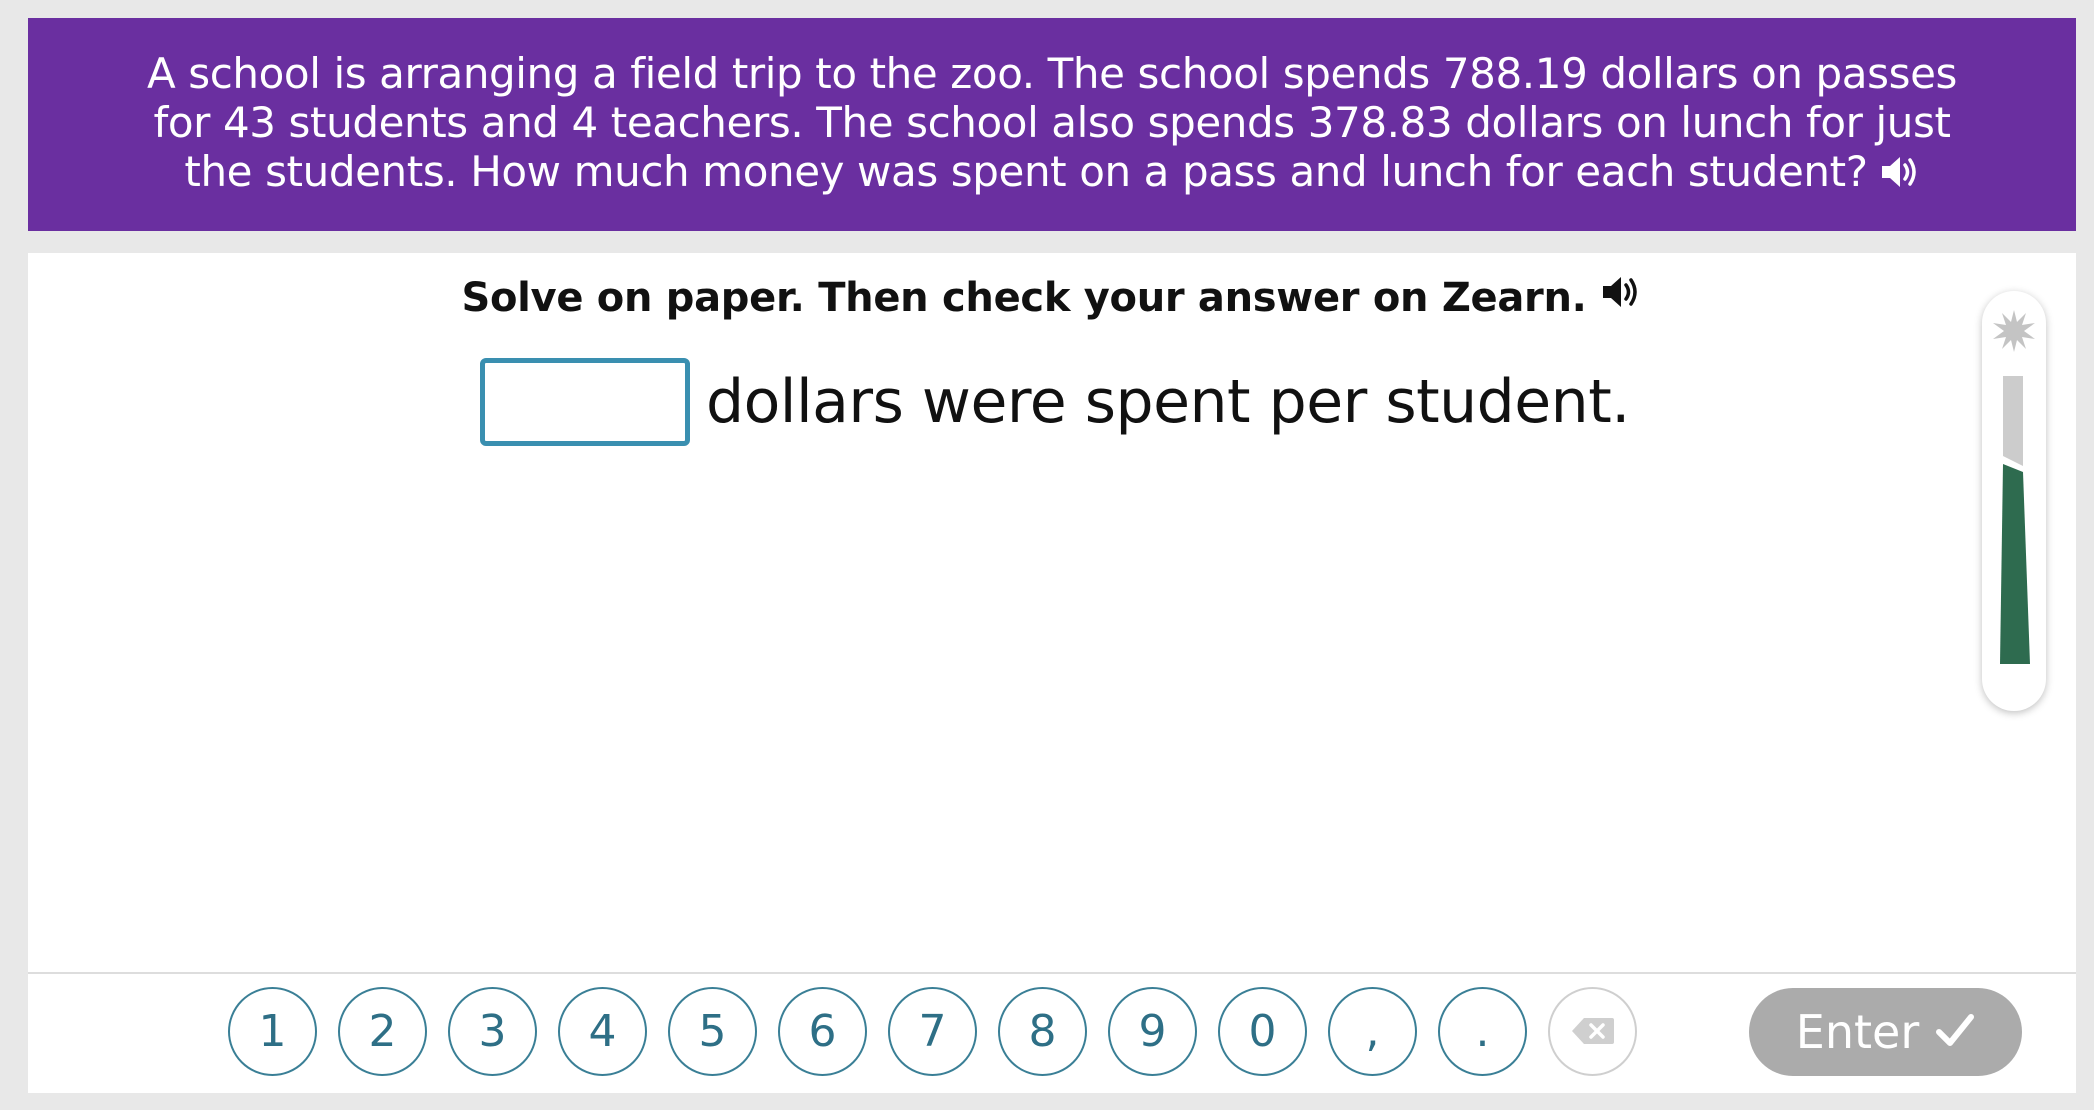  Describe the element at coordinates (585, 402) in the screenshot. I see `answer-input` at that location.